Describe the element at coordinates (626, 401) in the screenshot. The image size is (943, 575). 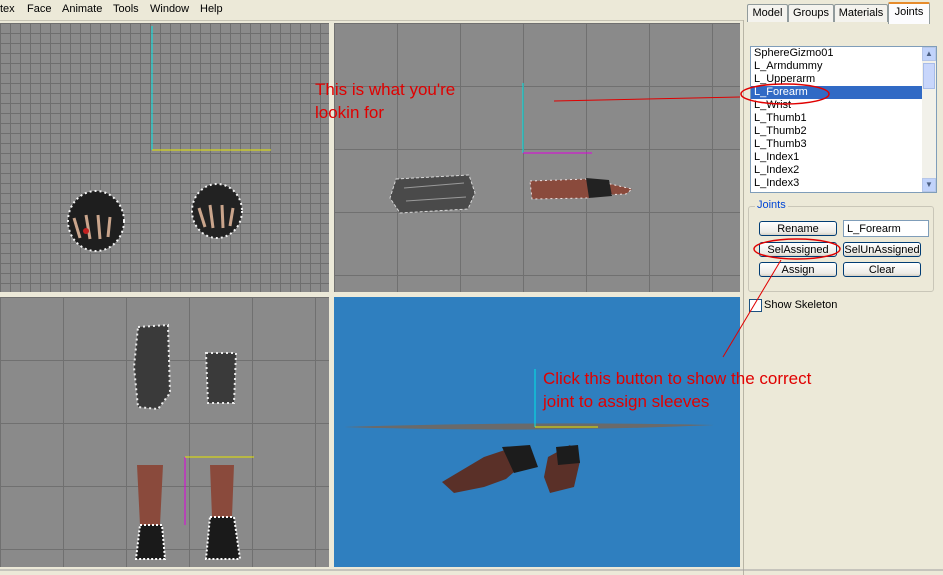
I see `annotation-text-button-2: joint to assign sleeves` at that location.